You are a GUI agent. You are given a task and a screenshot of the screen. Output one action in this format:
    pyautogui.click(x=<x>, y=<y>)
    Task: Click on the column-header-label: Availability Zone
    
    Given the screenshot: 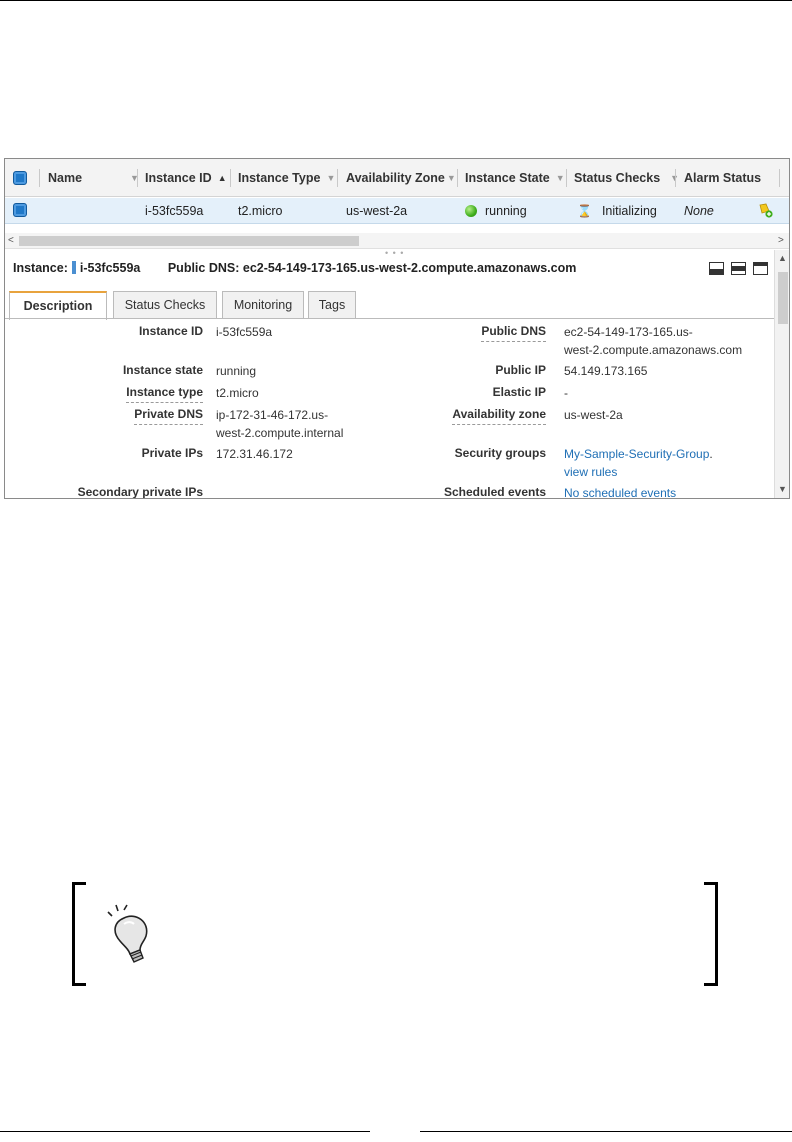 What is the action you would take?
    pyautogui.click(x=395, y=178)
    